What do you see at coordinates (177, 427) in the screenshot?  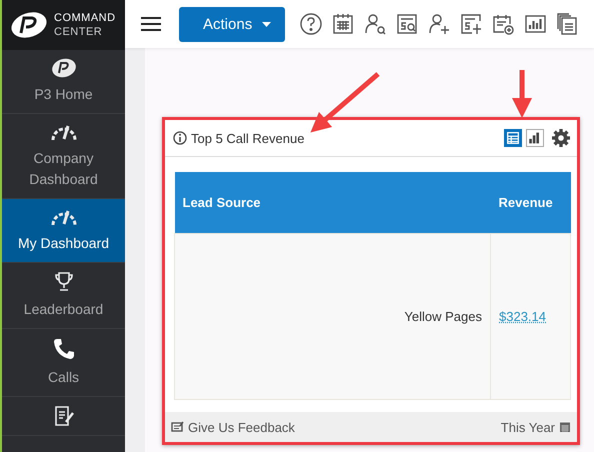 I see `feedback-icon` at bounding box center [177, 427].